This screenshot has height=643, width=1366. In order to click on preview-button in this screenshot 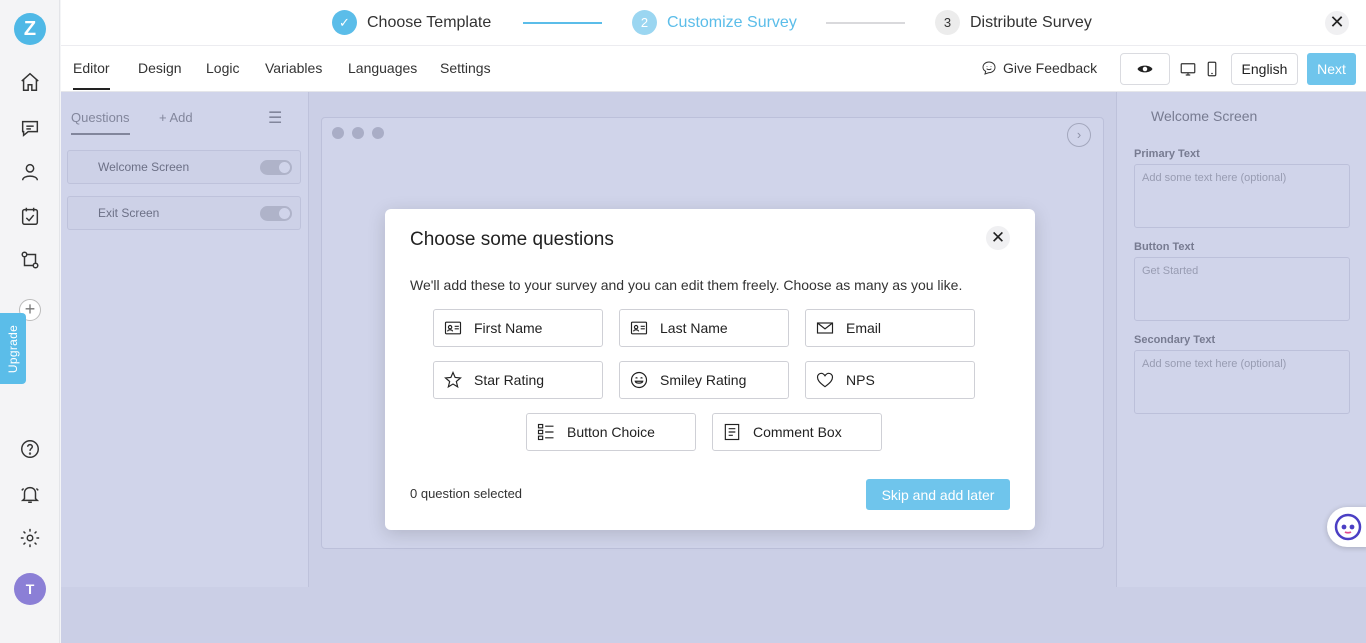, I will do `click(1145, 69)`.